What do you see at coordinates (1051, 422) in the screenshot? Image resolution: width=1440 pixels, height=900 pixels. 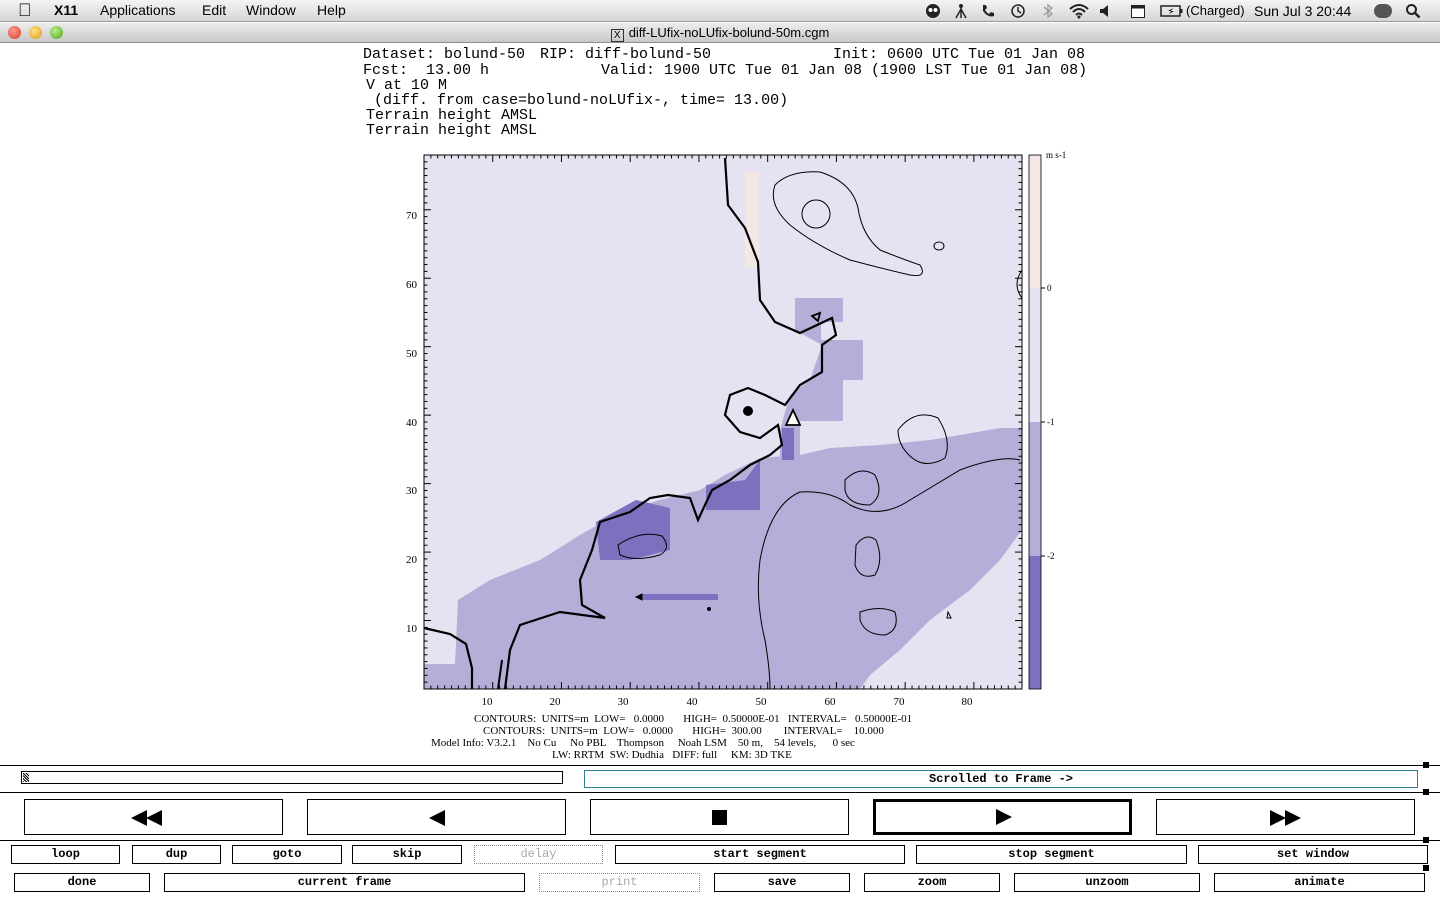 I see `colorbar-tick: -1` at bounding box center [1051, 422].